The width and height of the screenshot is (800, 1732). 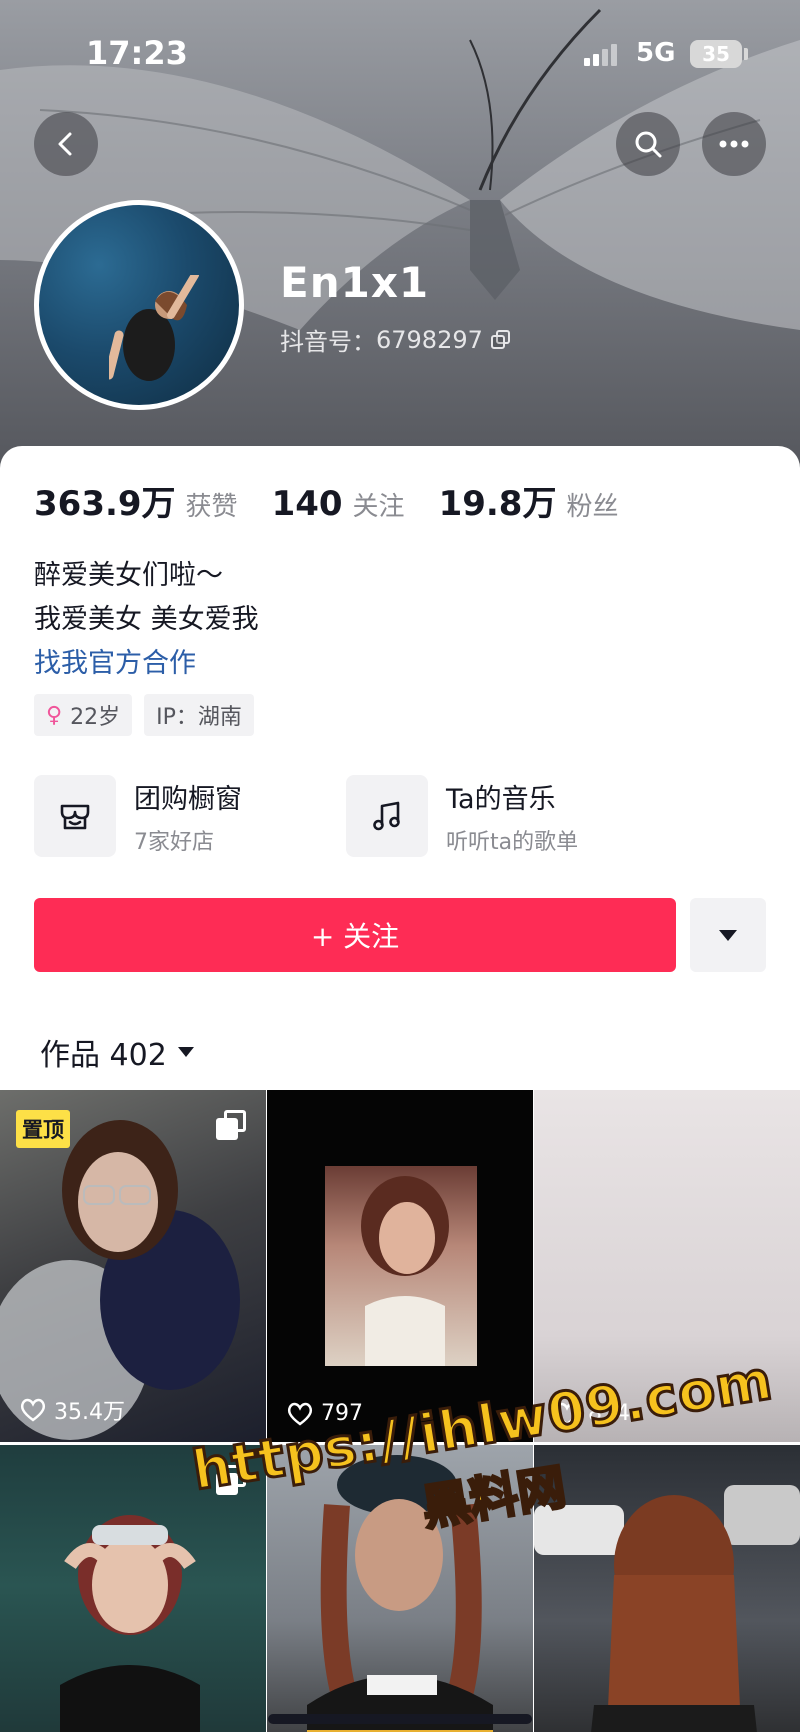 I want to click on followers-count: 19.8万, so click(x=497, y=504).